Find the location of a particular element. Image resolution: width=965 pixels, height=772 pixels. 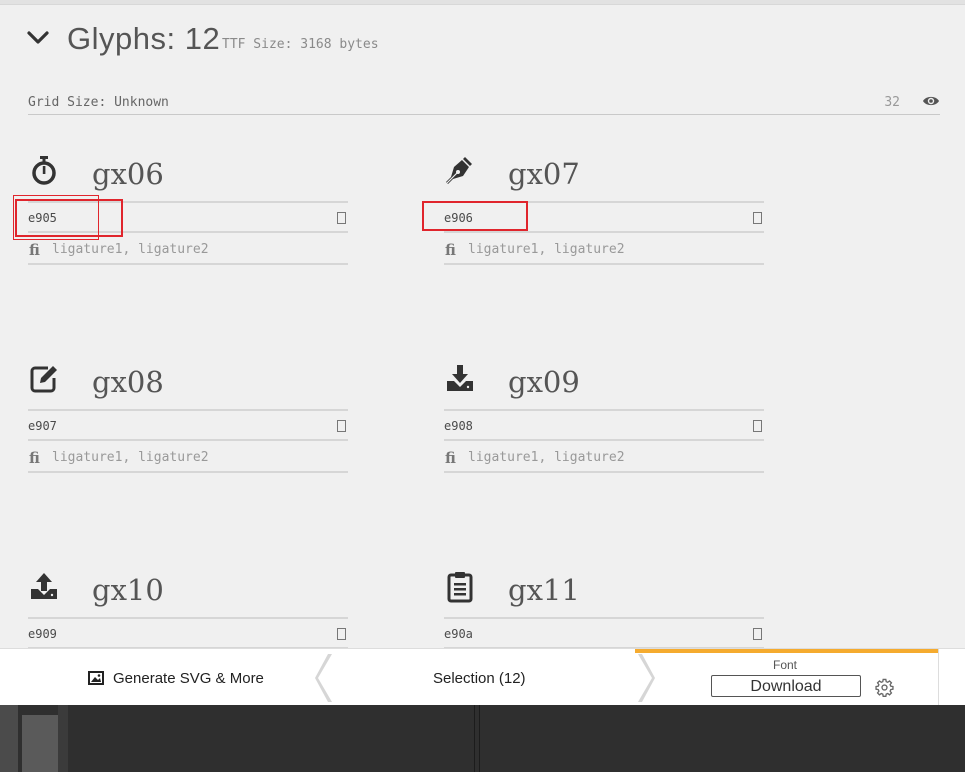

scrollbar-thumb is located at coordinates (40, 743).